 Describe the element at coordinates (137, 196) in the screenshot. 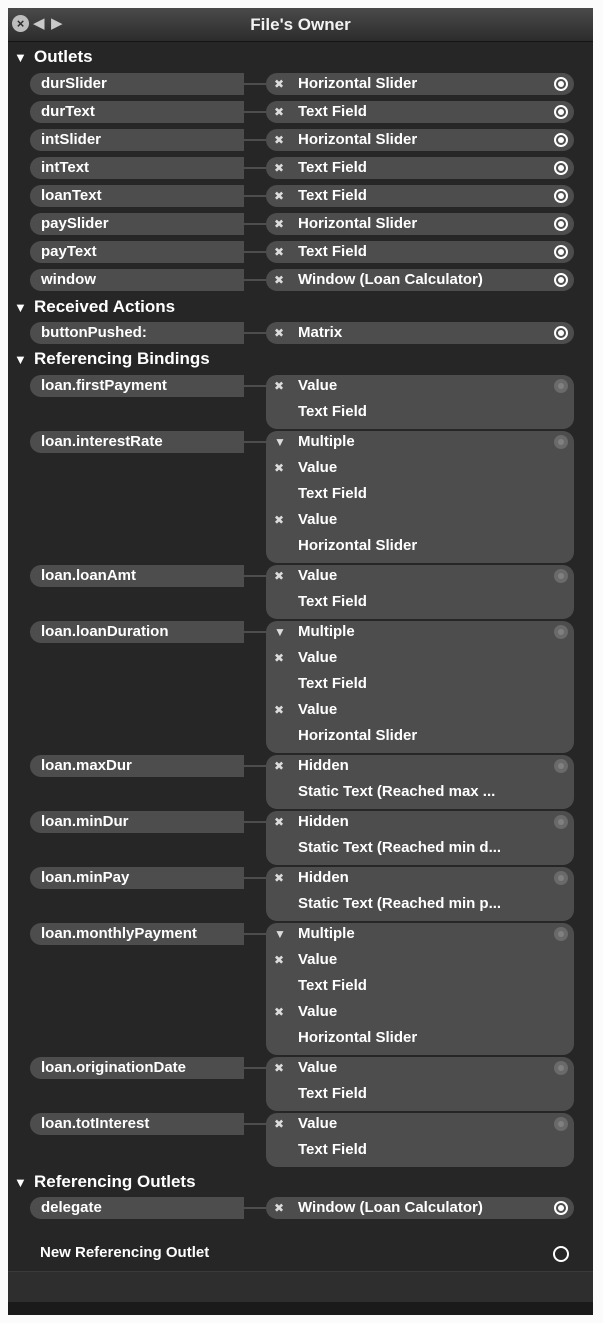

I see `connection-source: loanText` at that location.